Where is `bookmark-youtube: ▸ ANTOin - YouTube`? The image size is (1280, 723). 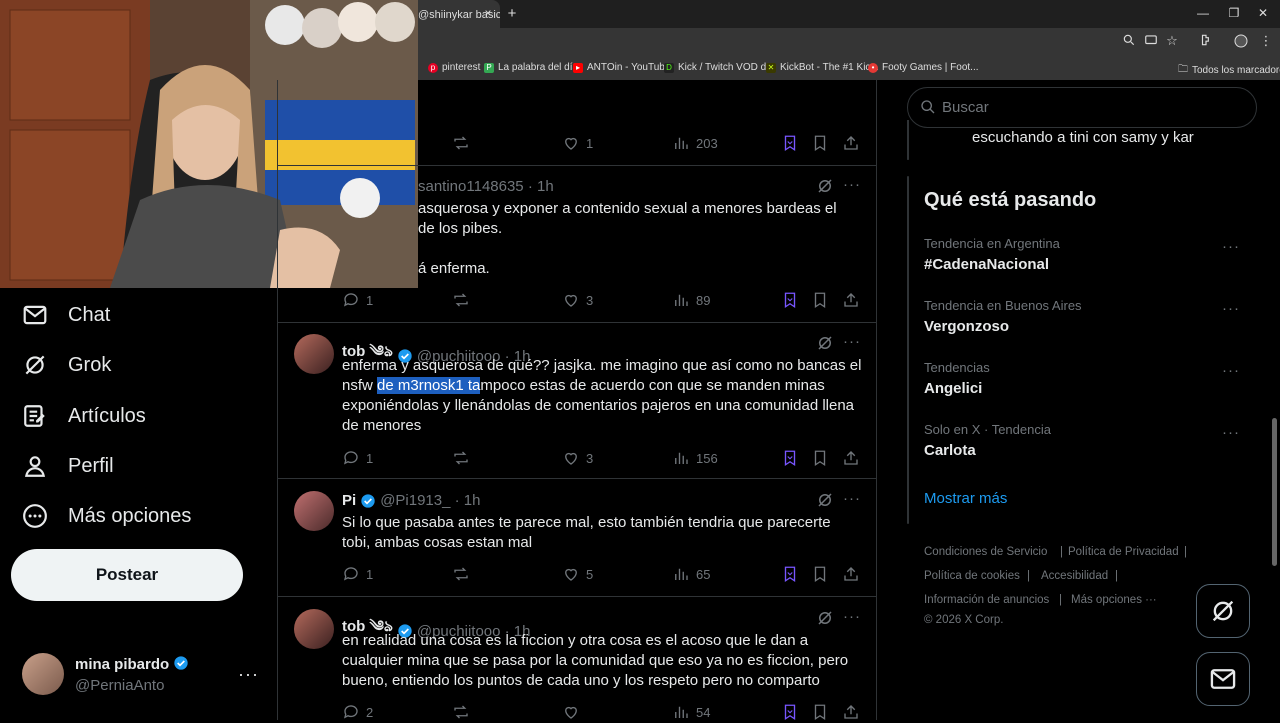
bookmark-youtube: ▸ ANTOin - YouTube is located at coordinates (621, 67).